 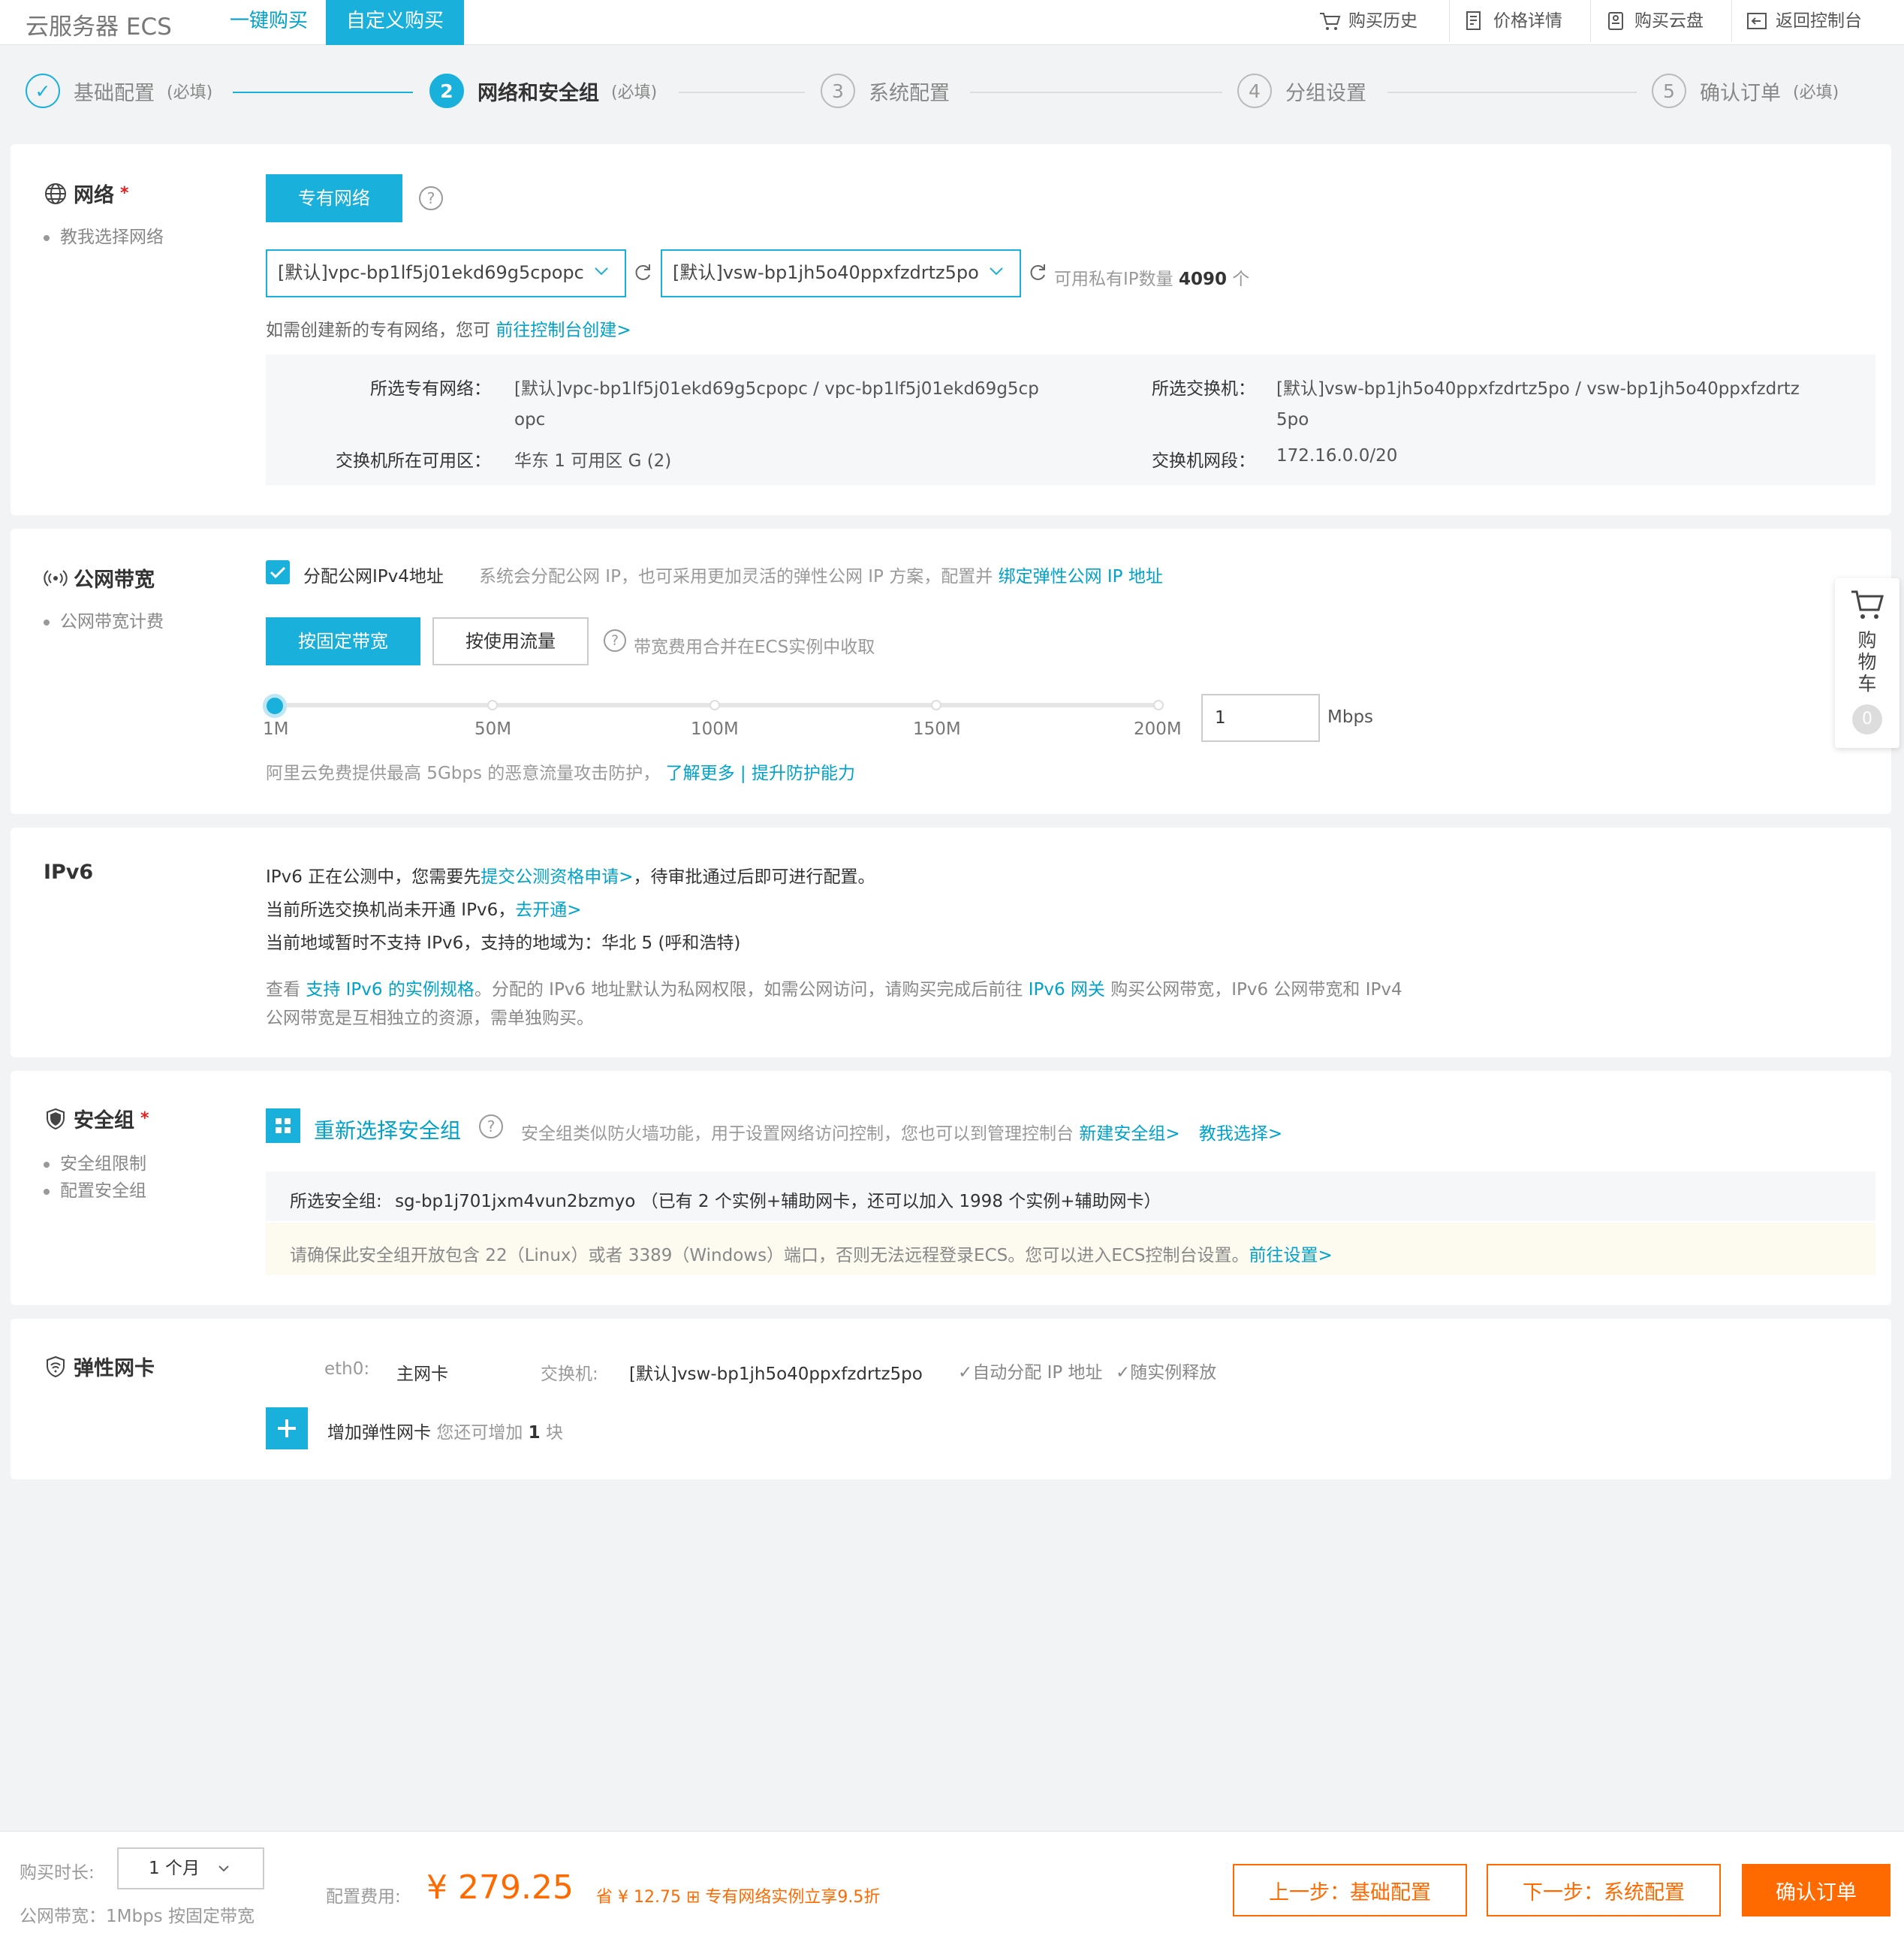 What do you see at coordinates (543, 91) in the screenshot?
I see `step-network: 2 网络和安全组 (必填)` at bounding box center [543, 91].